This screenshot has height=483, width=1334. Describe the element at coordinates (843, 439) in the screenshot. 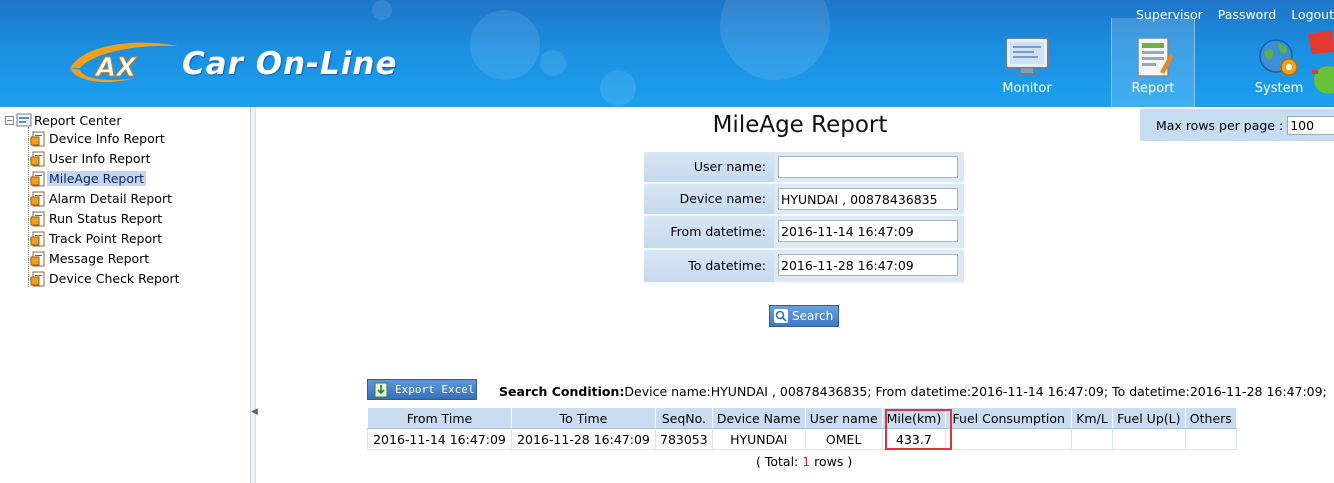

I see `cell-user-name: OMEL` at that location.